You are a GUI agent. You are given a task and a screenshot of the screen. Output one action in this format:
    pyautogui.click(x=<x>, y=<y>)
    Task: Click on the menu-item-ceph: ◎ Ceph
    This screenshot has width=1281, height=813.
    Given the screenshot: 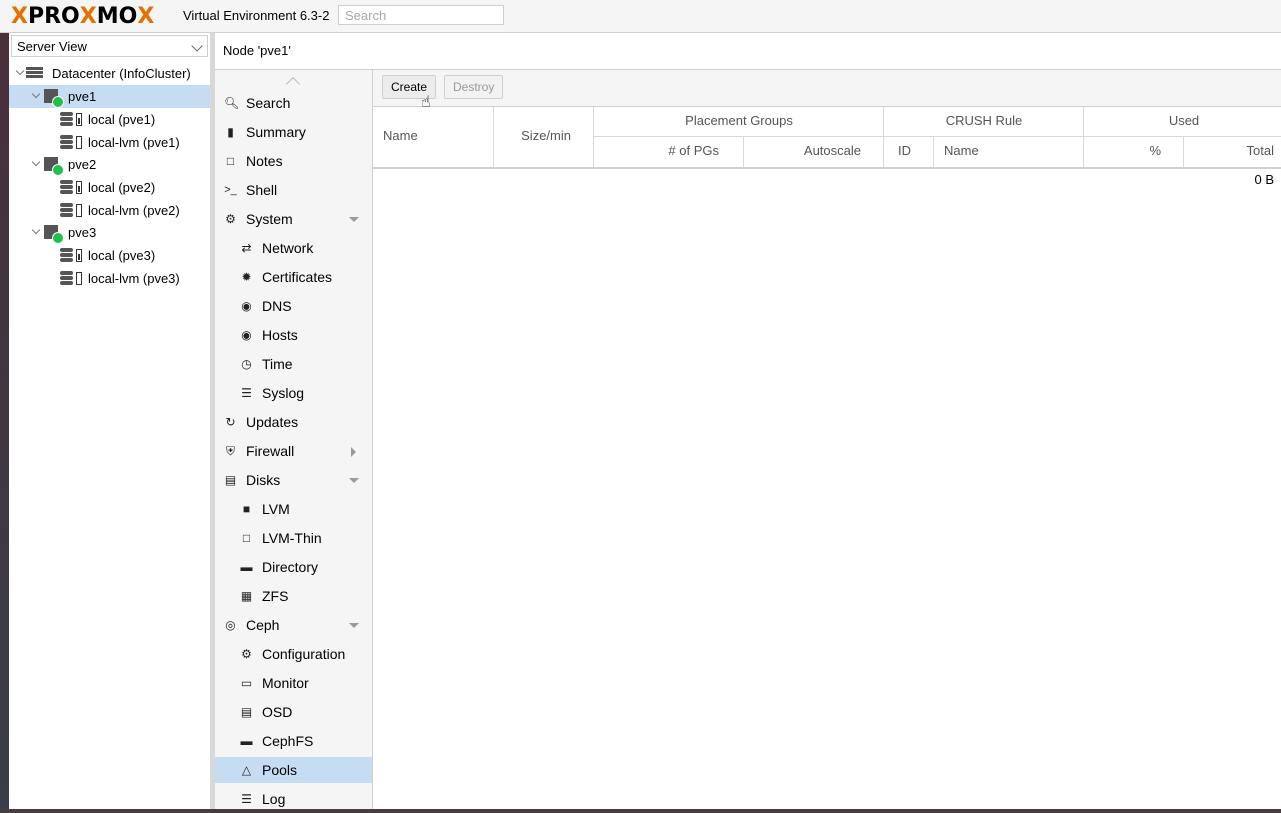 What is the action you would take?
    pyautogui.click(x=293, y=625)
    